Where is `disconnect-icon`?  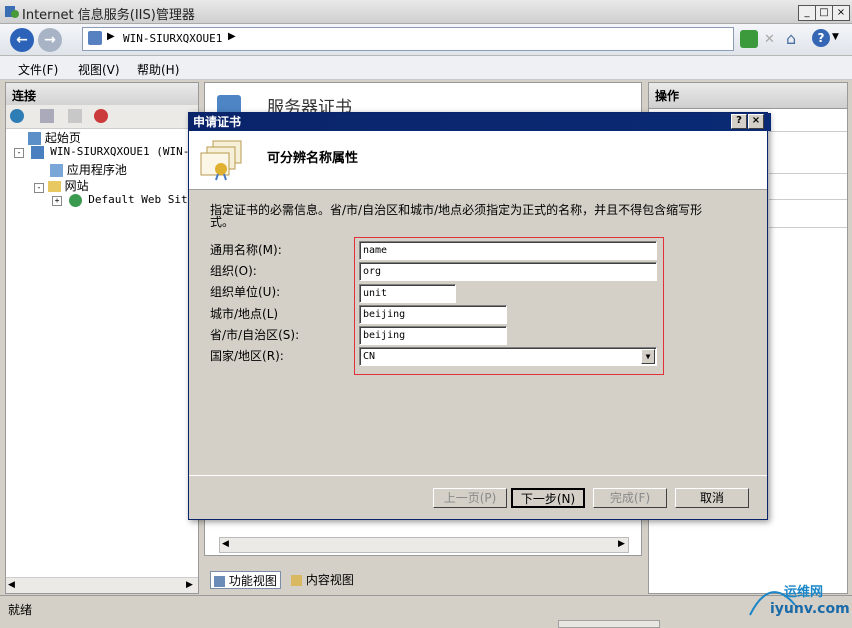
disconnect-icon is located at coordinates (101, 116).